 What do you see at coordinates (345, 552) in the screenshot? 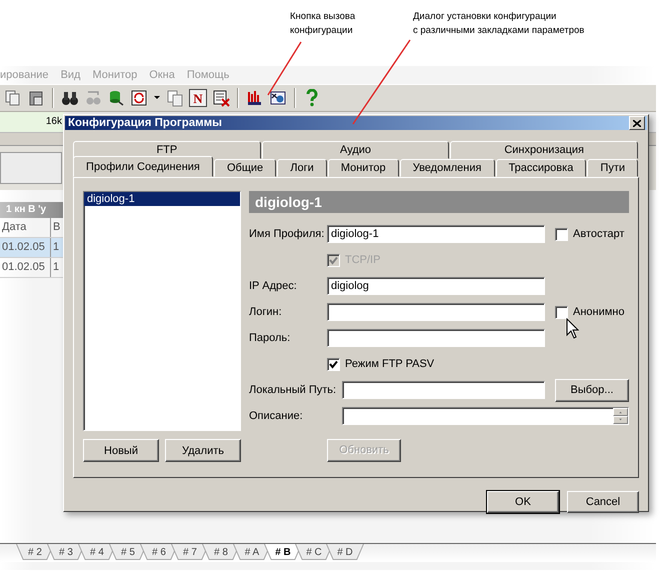
I see `sheet-tab: # D` at bounding box center [345, 552].